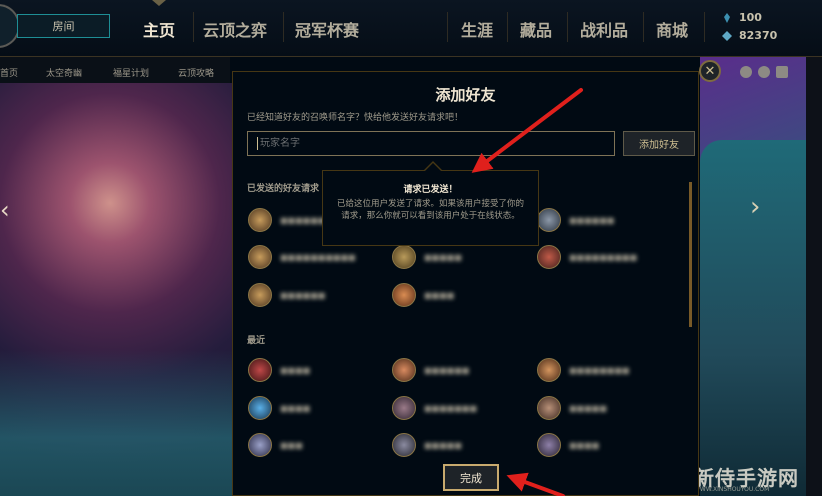 The height and width of the screenshot is (496, 822). What do you see at coordinates (275, 445) in the screenshot?
I see `list-item: ■■■` at bounding box center [275, 445].